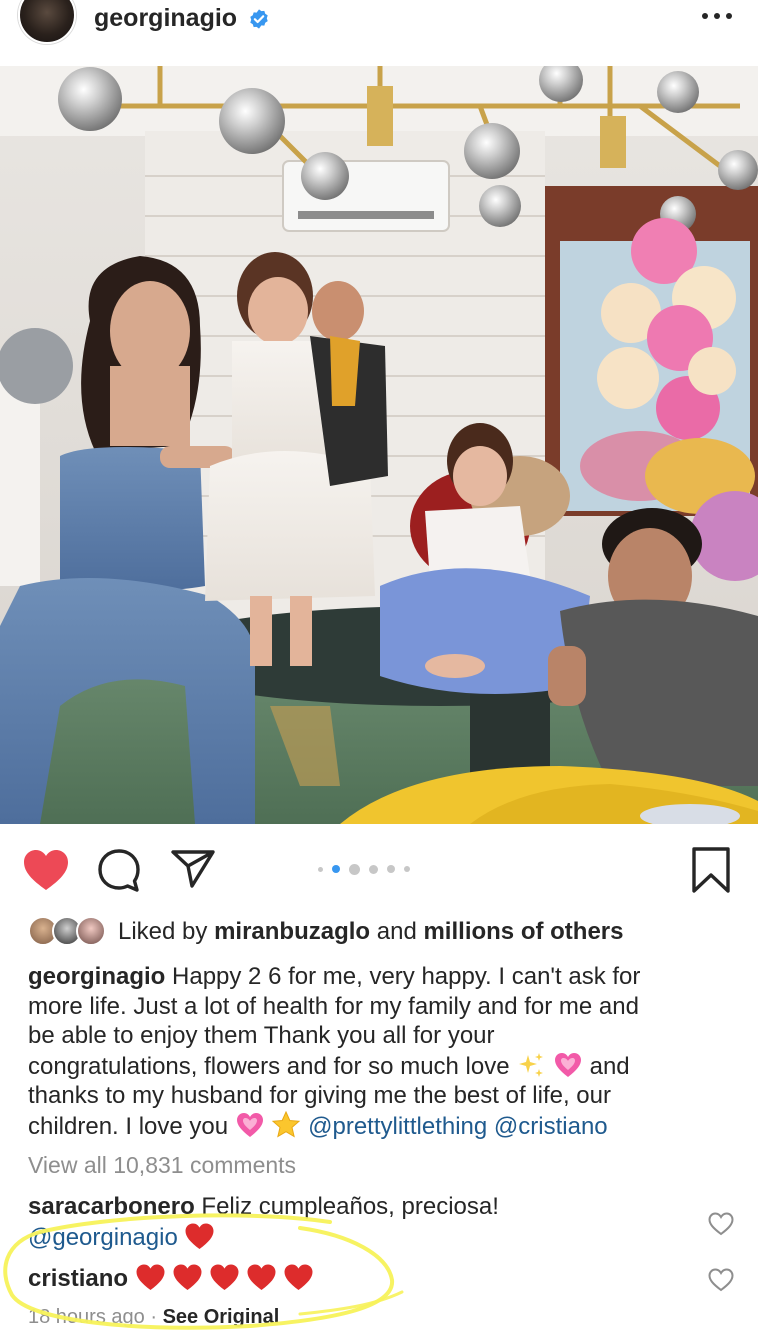 The width and height of the screenshot is (758, 1335). What do you see at coordinates (103, 1237) in the screenshot?
I see `mention-link: @georginagio` at bounding box center [103, 1237].